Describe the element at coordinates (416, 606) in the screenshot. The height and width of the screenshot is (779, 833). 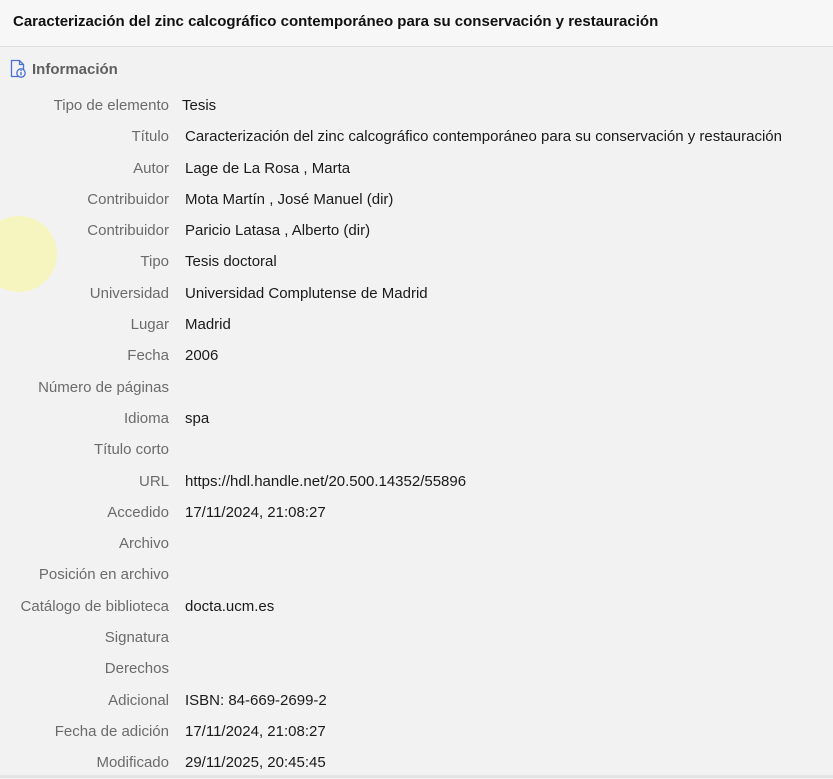
I see `field-row-library-catalog: Catálogo de biblioteca docta.ucm.es` at that location.